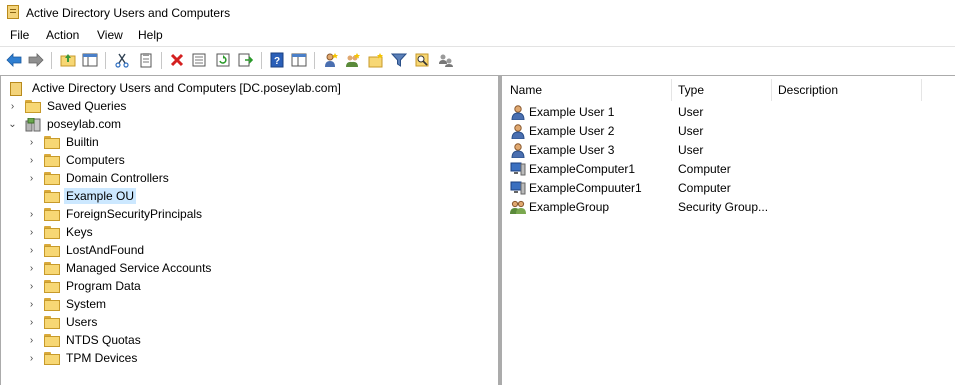 The height and width of the screenshot is (385, 955). I want to click on tree-item-label: ForeignSecurityPrincipals, so click(134, 214).